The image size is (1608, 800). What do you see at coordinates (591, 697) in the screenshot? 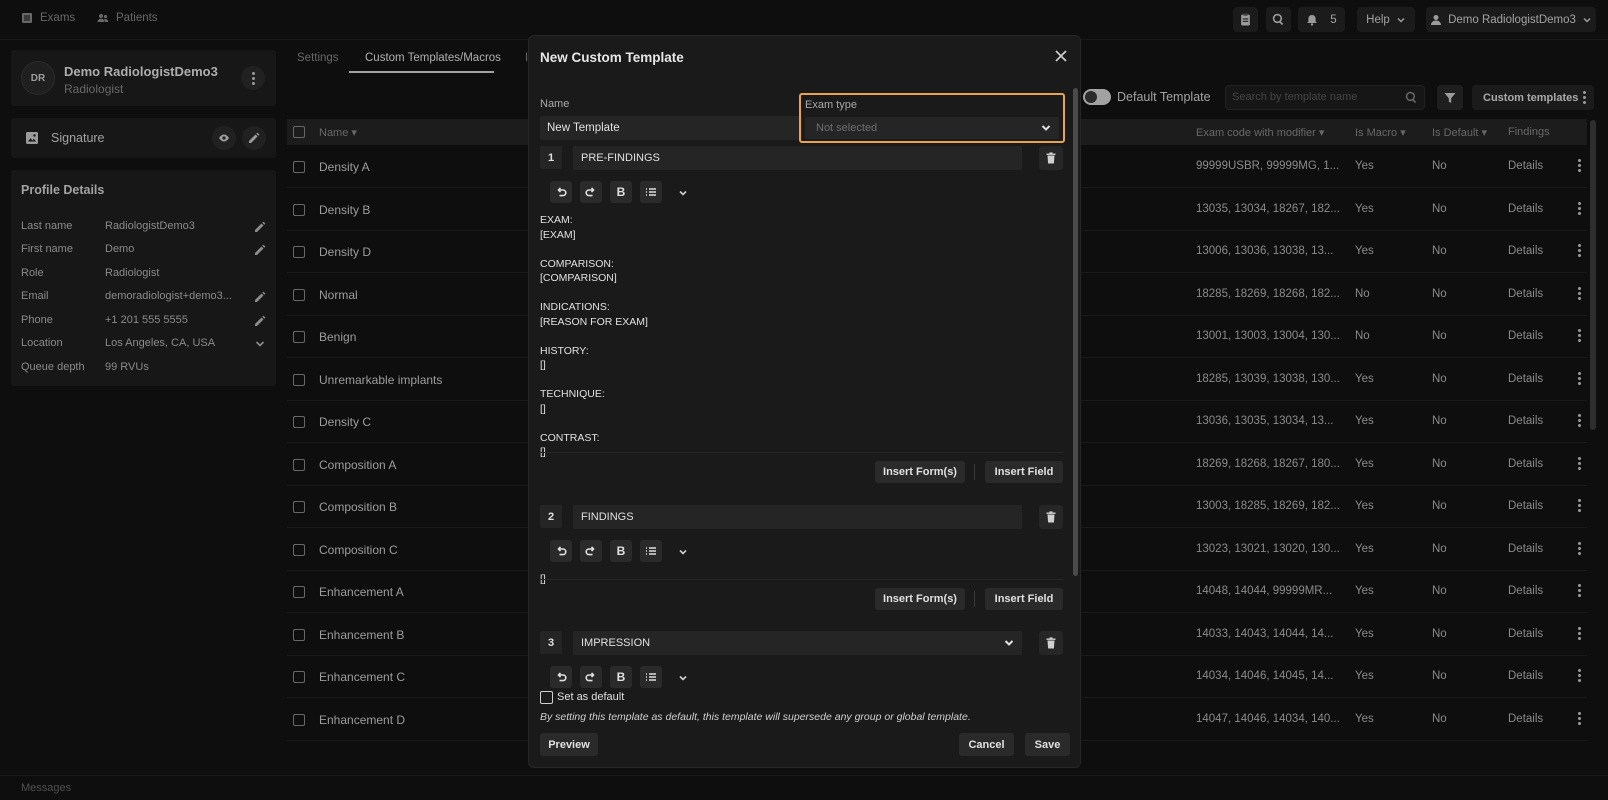
I see `set-default-label: Set as default` at bounding box center [591, 697].